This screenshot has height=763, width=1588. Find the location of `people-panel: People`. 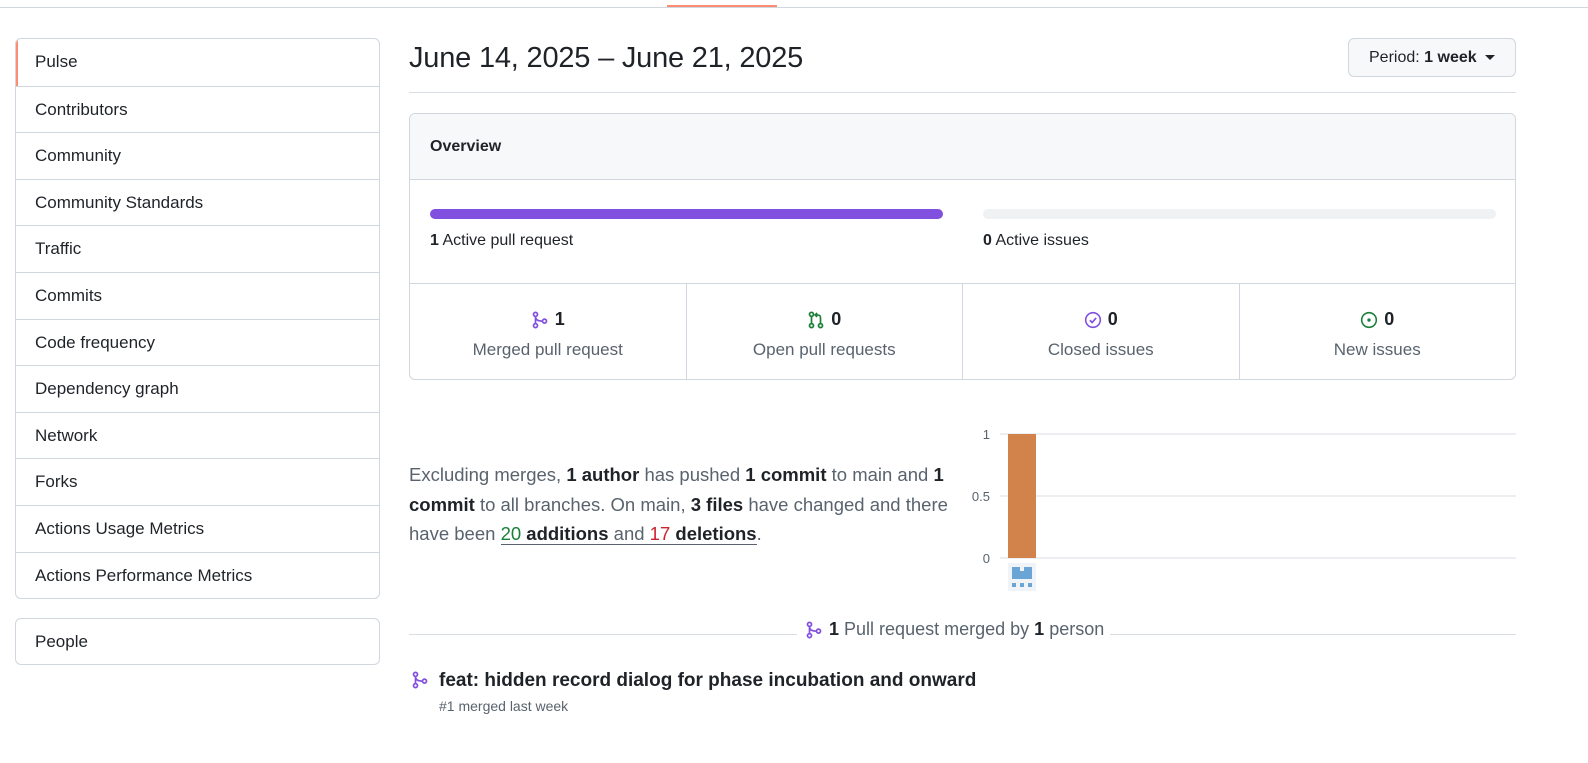

people-panel: People is located at coordinates (197, 641).